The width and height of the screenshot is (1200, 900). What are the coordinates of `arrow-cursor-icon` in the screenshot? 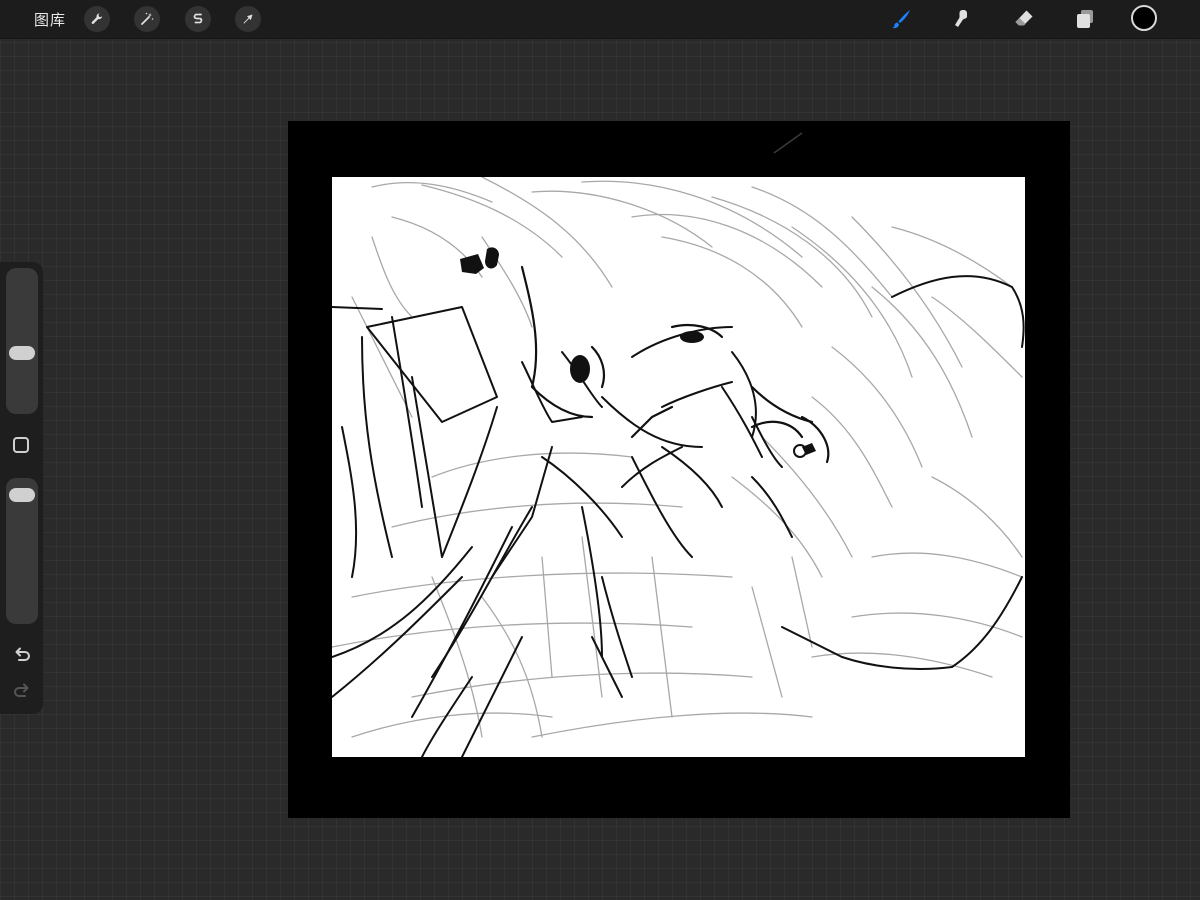 It's located at (248, 19).